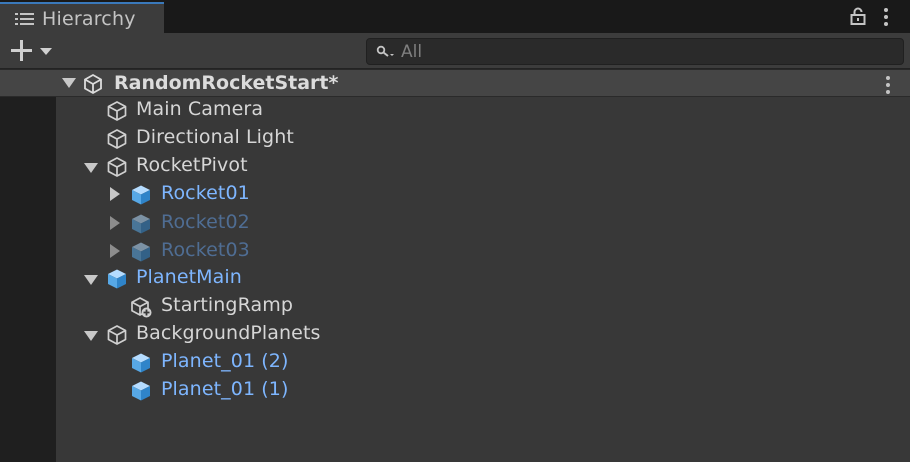 The image size is (910, 462). Describe the element at coordinates (483, 167) in the screenshot. I see `hierarchy-item-rocket-pivot: RocketPivot` at that location.